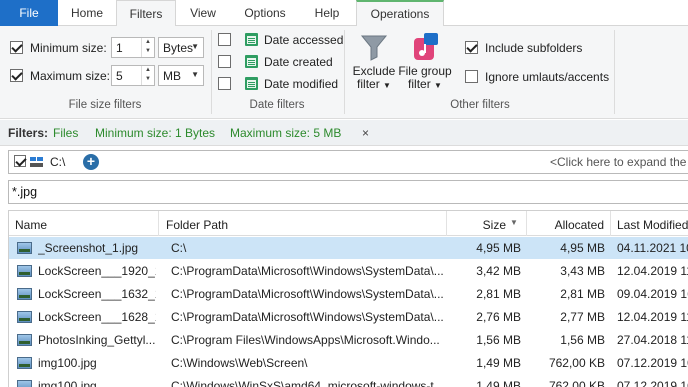 Image resolution: width=688 pixels, height=387 pixels. I want to click on tab-options: Options, so click(265, 13).